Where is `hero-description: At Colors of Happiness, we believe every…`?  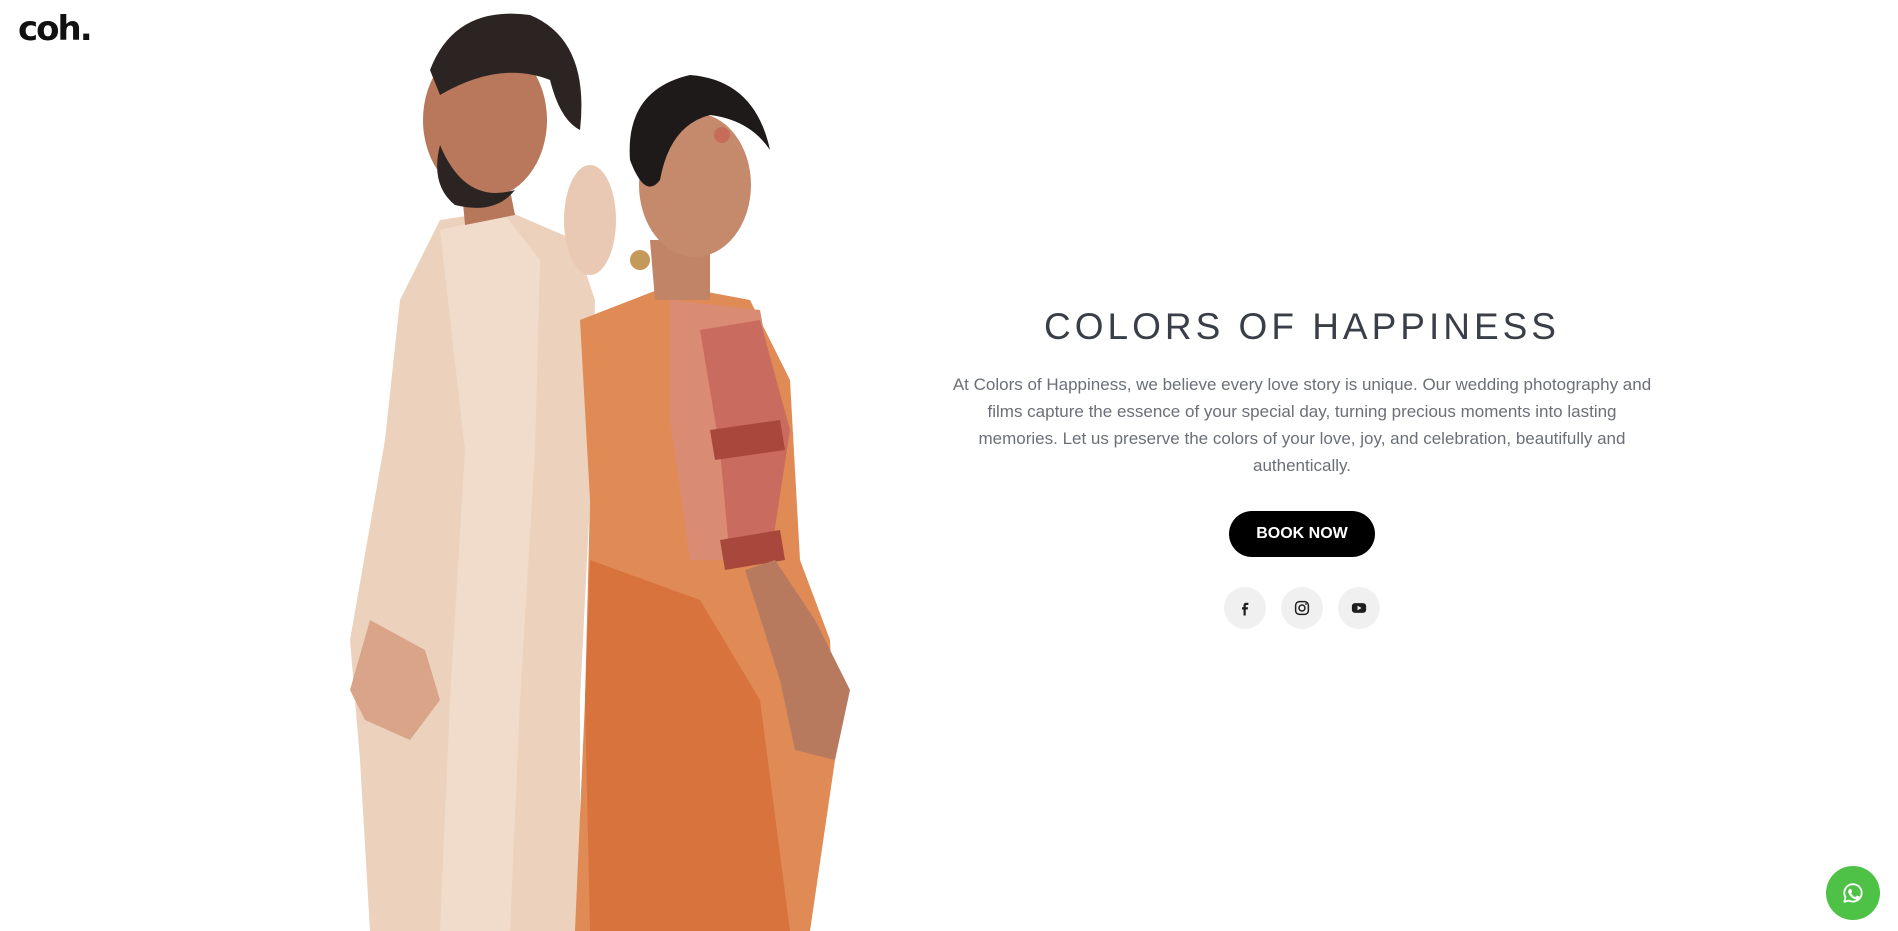 hero-description: At Colors of Happiness, we believe every… is located at coordinates (1302, 425).